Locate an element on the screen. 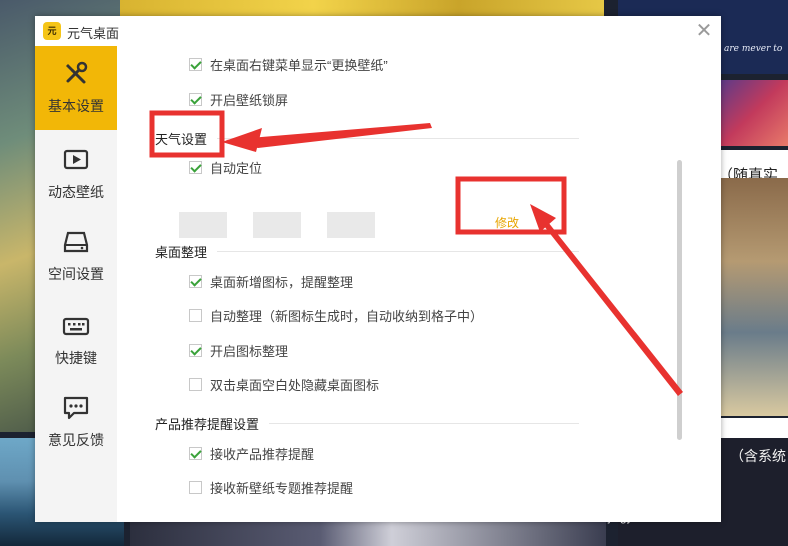 The width and height of the screenshot is (788, 546). keyboard-icon is located at coordinates (76, 326).